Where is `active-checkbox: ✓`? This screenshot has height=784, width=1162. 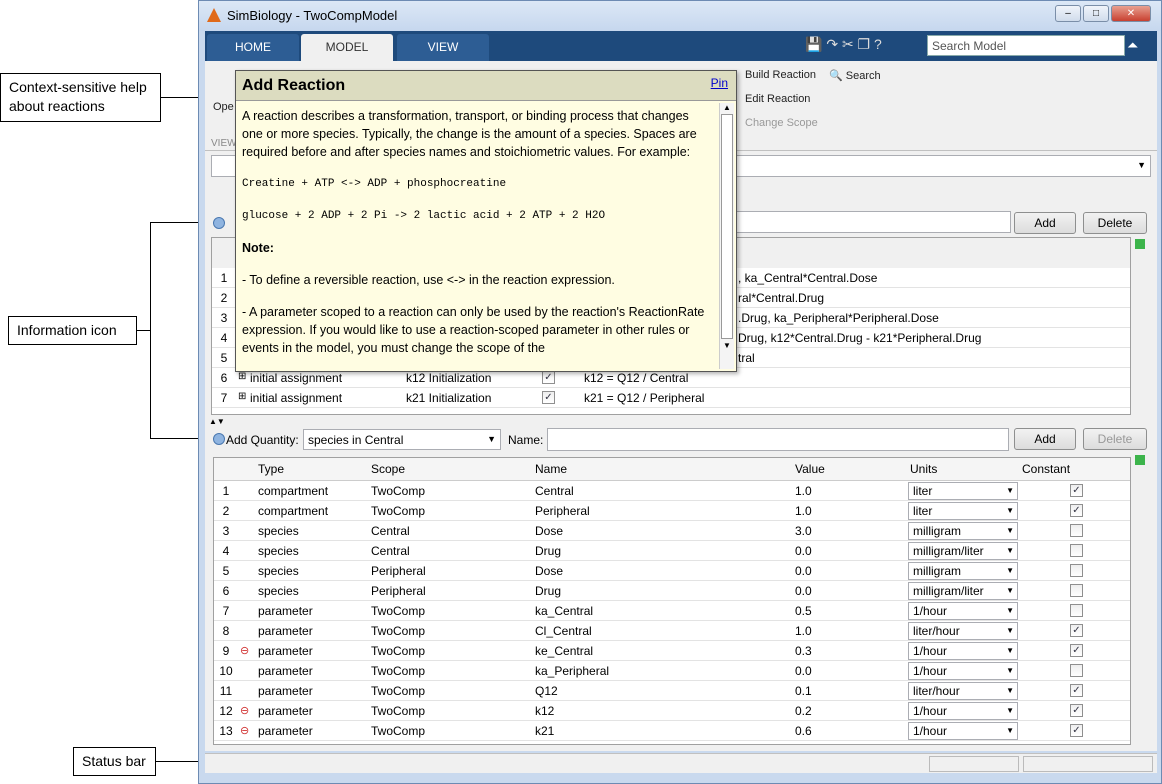 active-checkbox: ✓ is located at coordinates (548, 377).